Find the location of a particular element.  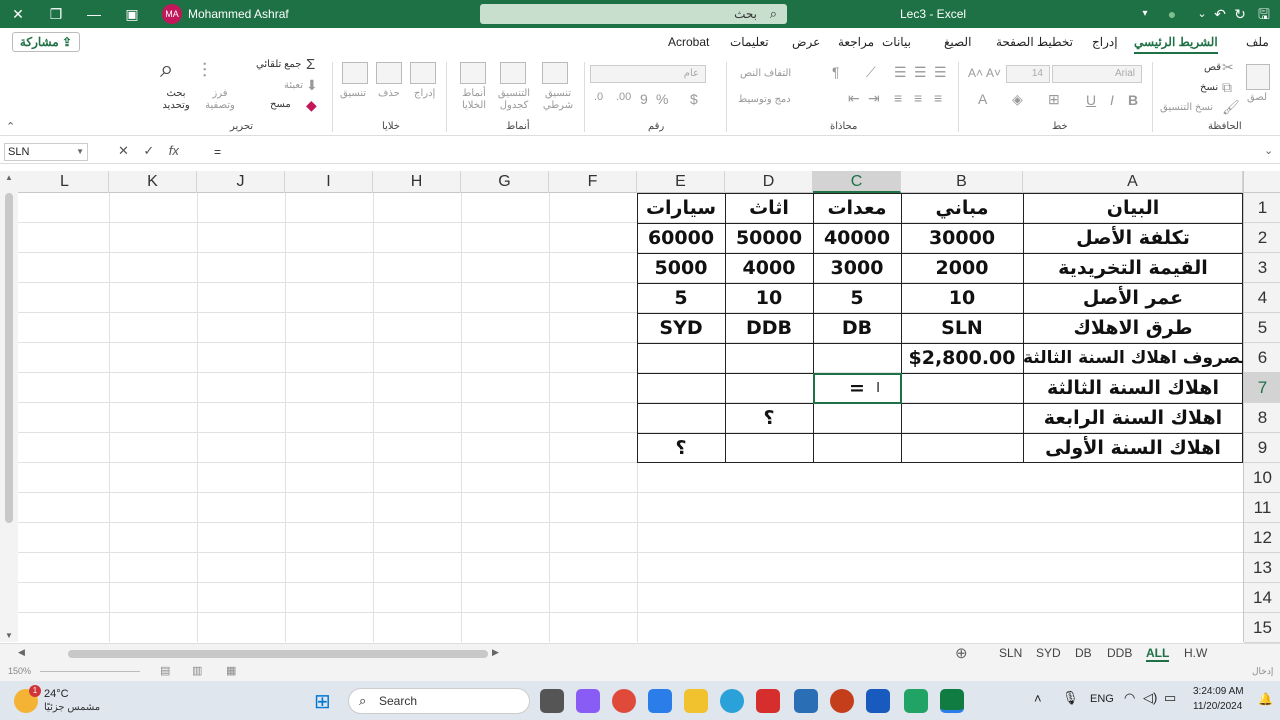

find-select-button: بحث وتحديد is located at coordinates (176, 100).